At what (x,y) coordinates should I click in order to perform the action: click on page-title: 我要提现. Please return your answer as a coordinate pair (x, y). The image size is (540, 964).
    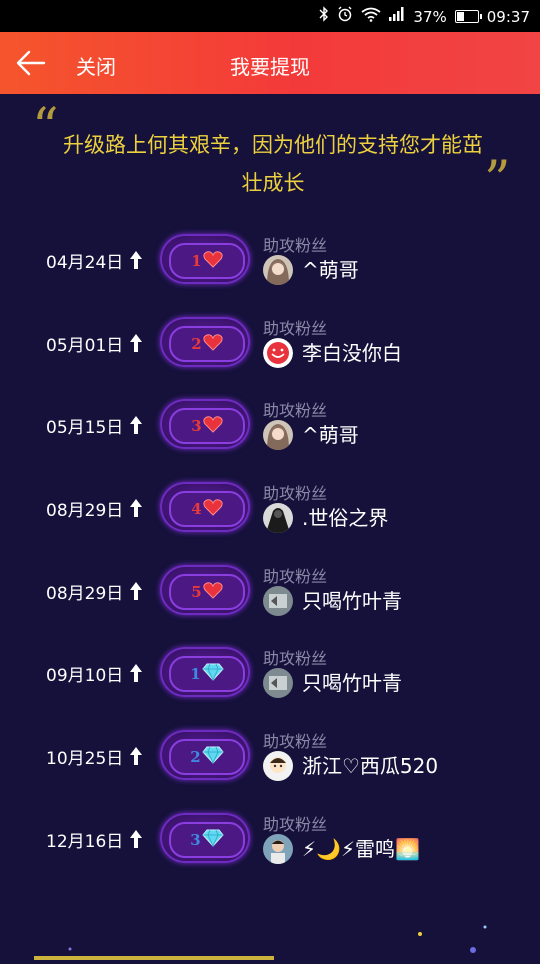
    Looking at the image, I should click on (270, 67).